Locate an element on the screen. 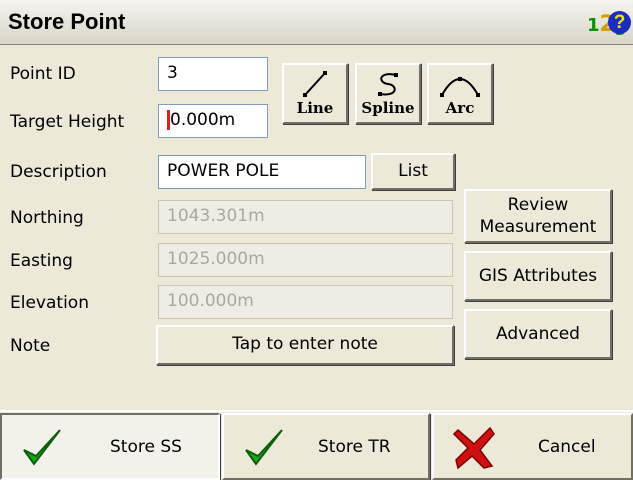 This screenshot has width=633, height=480. arc-icon is located at coordinates (460, 87).